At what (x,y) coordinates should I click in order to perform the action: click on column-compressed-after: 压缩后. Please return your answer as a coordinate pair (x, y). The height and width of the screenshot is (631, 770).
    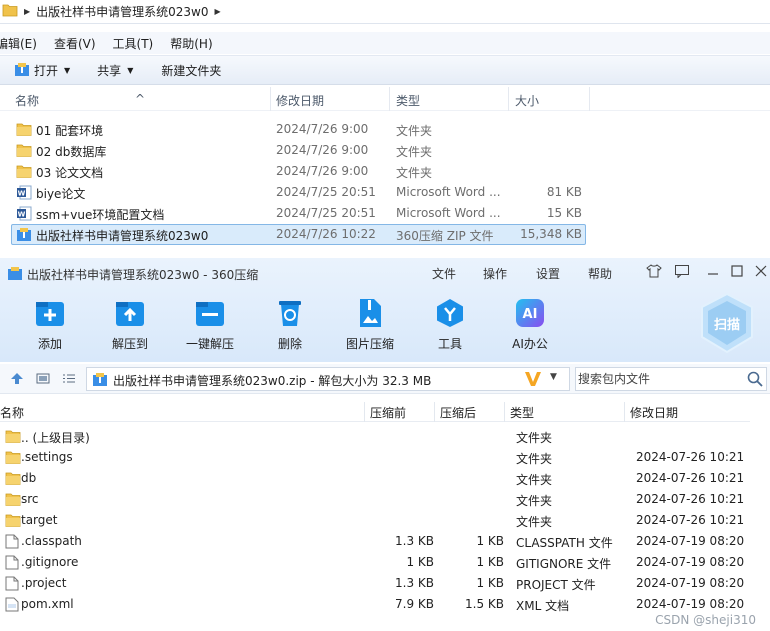
    Looking at the image, I should click on (458, 412).